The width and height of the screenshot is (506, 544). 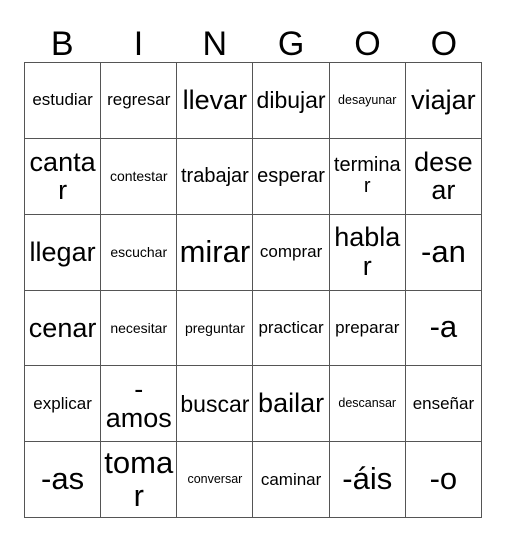 I want to click on bingo-cell-label: viajar, so click(x=443, y=100).